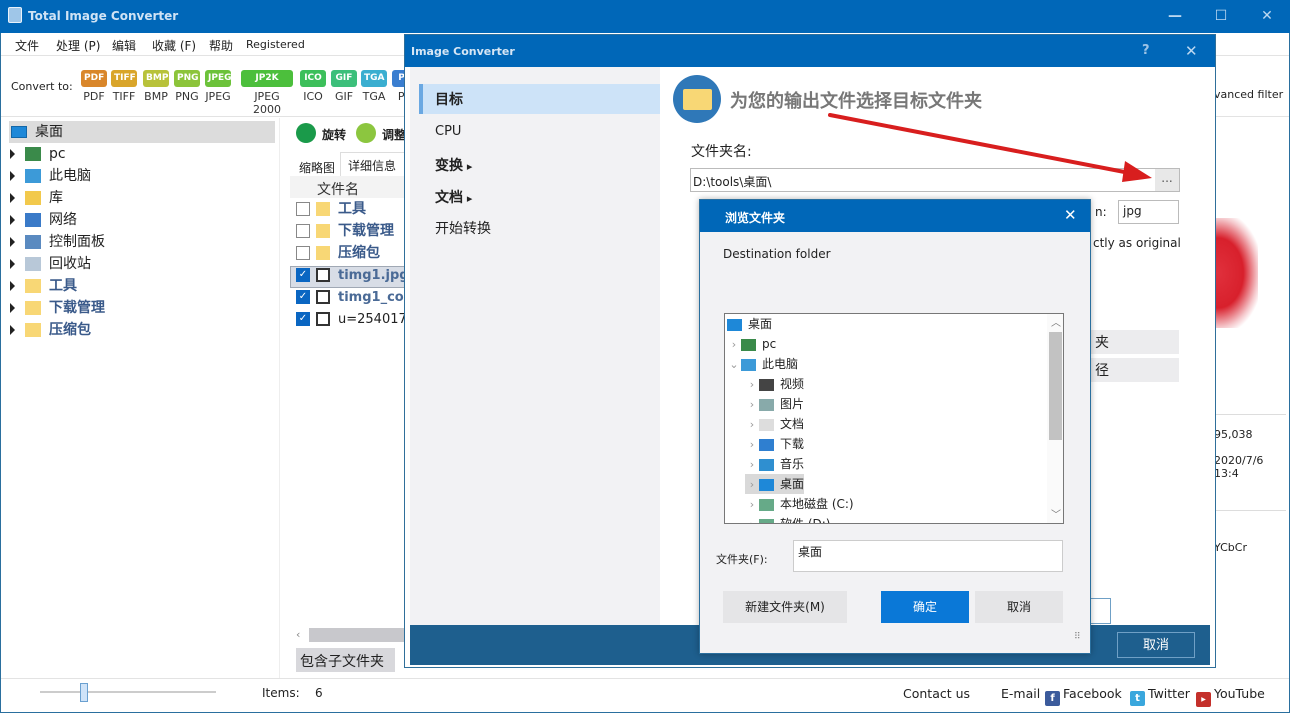  Describe the element at coordinates (1020, 693) in the screenshot. I see `email-link: E-mail` at that location.